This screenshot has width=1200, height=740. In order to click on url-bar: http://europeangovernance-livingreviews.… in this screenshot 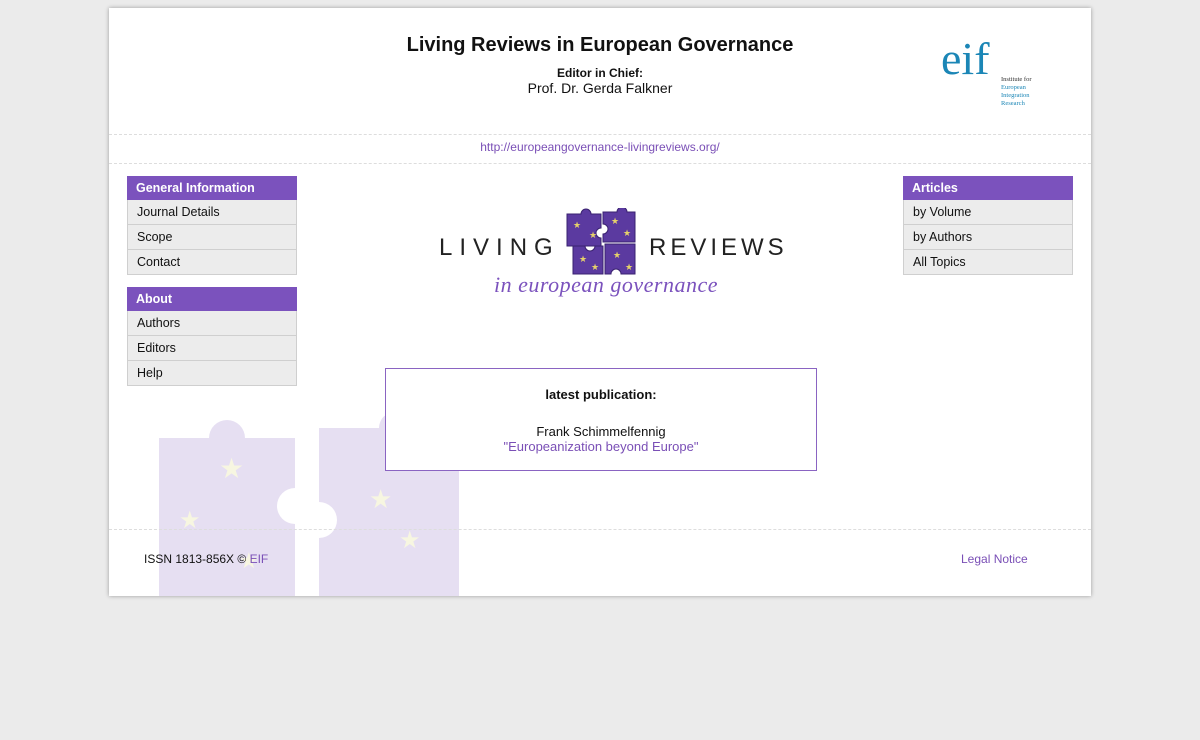, I will do `click(600, 147)`.